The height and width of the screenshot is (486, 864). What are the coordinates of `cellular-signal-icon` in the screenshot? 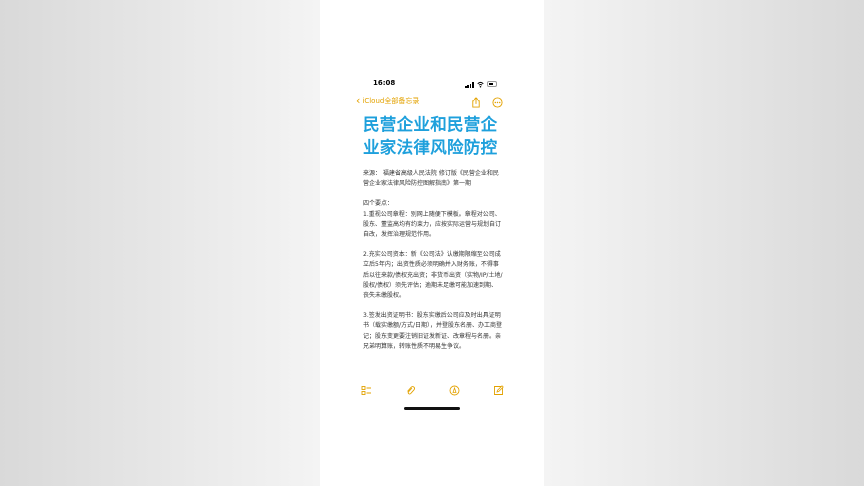 It's located at (469, 85).